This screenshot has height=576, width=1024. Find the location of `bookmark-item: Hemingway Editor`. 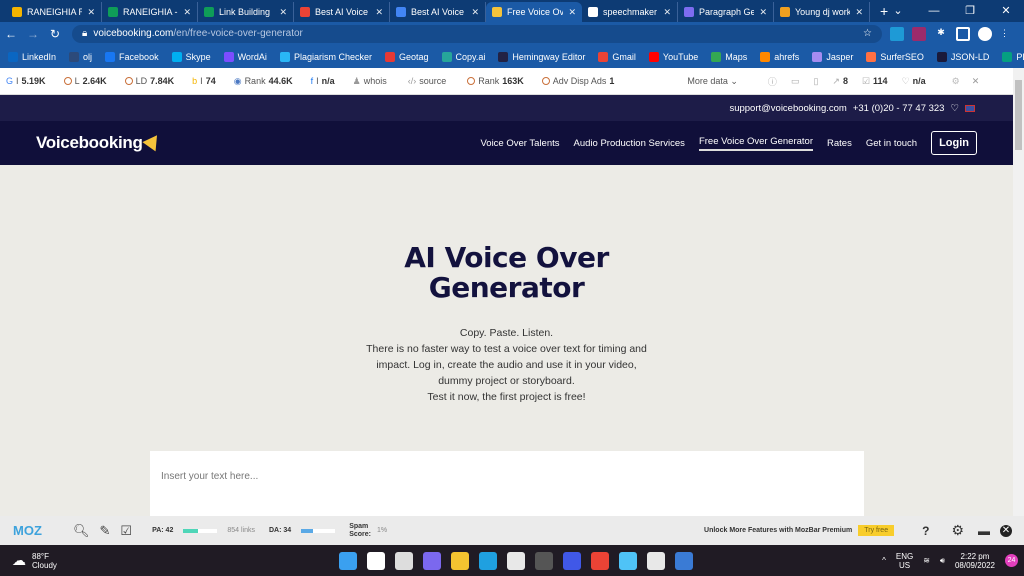

bookmark-item: Hemingway Editor is located at coordinates (541, 56).